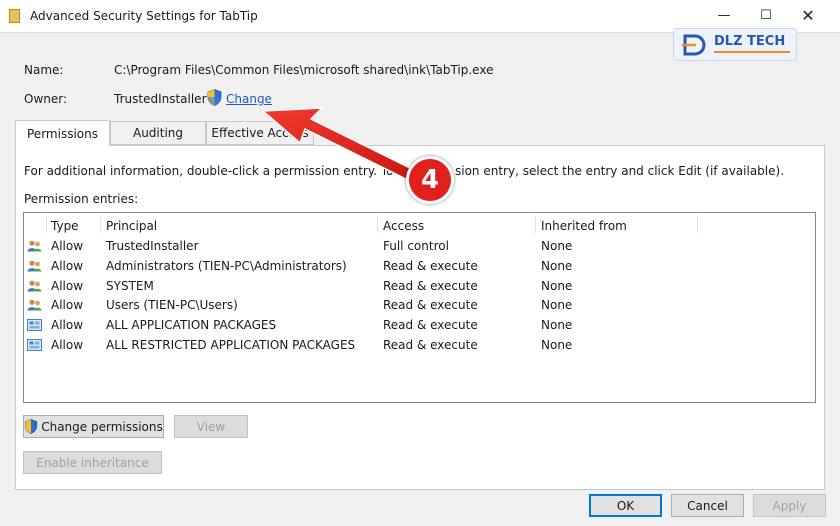 The image size is (840, 526). What do you see at coordinates (102, 426) in the screenshot?
I see `change-permissions-label: Change permissions` at bounding box center [102, 426].